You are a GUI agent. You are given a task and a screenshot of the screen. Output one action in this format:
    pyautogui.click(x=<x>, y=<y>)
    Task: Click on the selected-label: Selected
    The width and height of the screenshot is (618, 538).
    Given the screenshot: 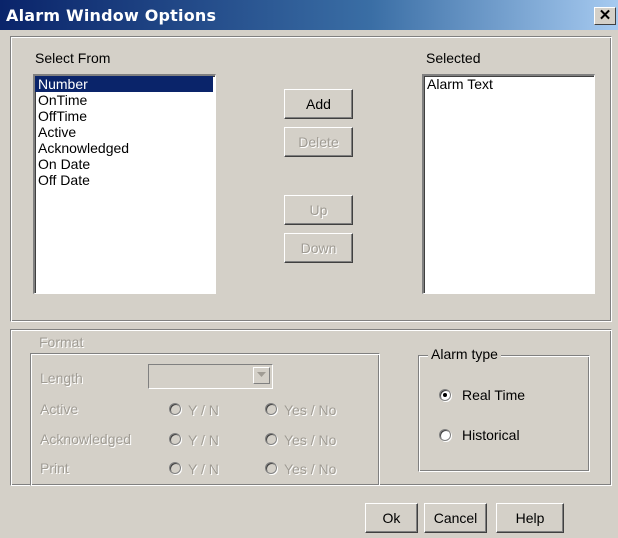 What is the action you would take?
    pyautogui.click(x=453, y=58)
    